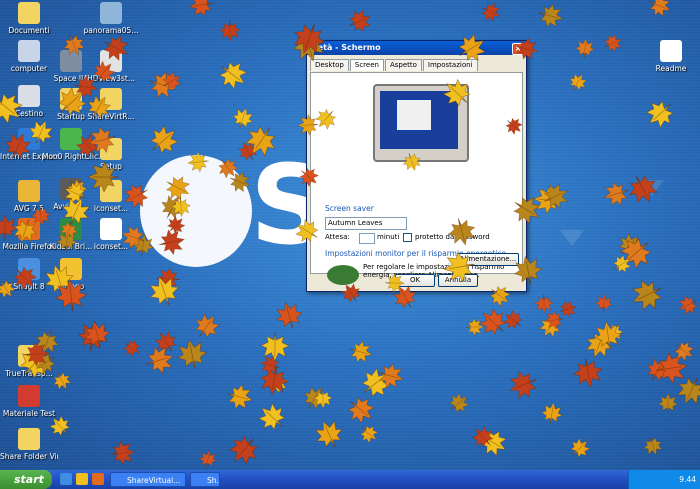  Describe the element at coordinates (367, 238) in the screenshot. I see `wait-spinner` at that location.